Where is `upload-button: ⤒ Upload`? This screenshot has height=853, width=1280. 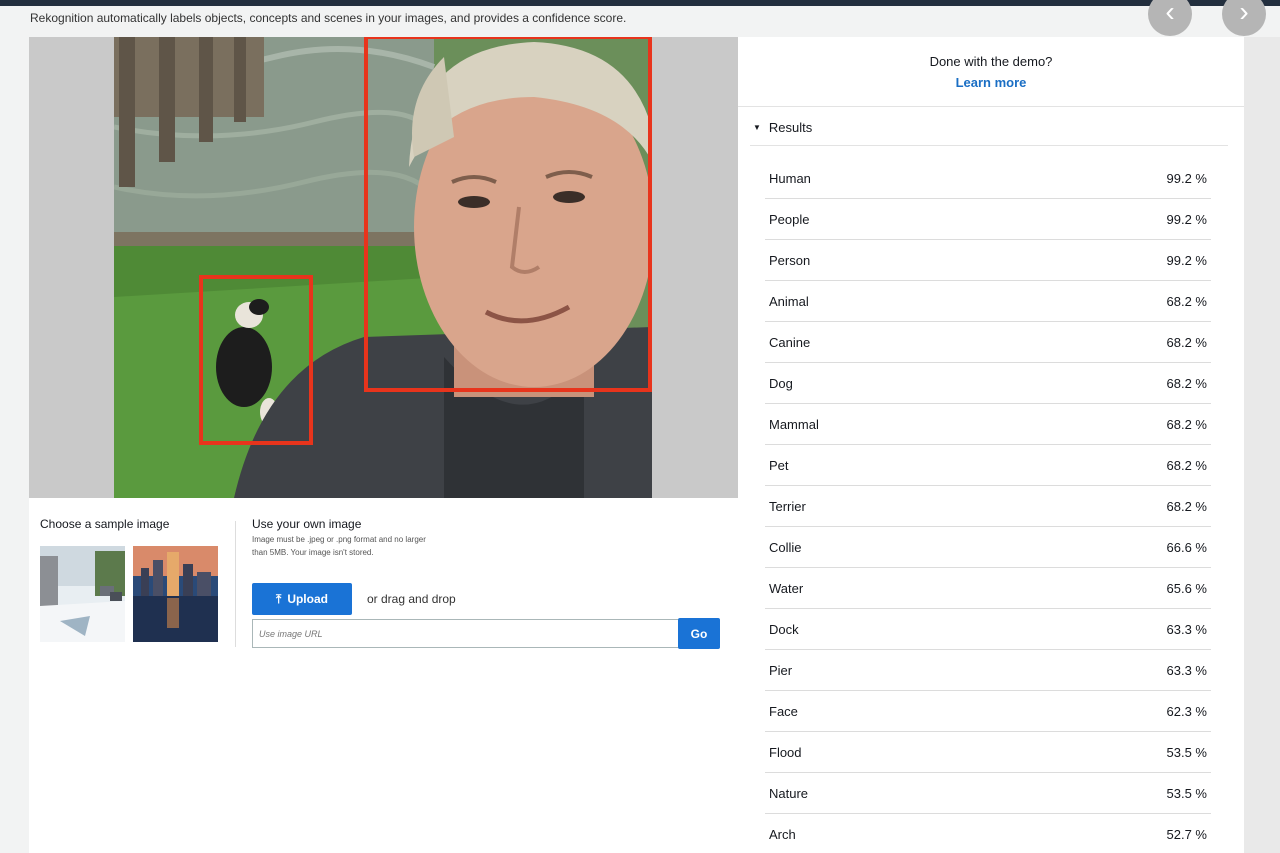
upload-button: ⤒ Upload is located at coordinates (302, 599).